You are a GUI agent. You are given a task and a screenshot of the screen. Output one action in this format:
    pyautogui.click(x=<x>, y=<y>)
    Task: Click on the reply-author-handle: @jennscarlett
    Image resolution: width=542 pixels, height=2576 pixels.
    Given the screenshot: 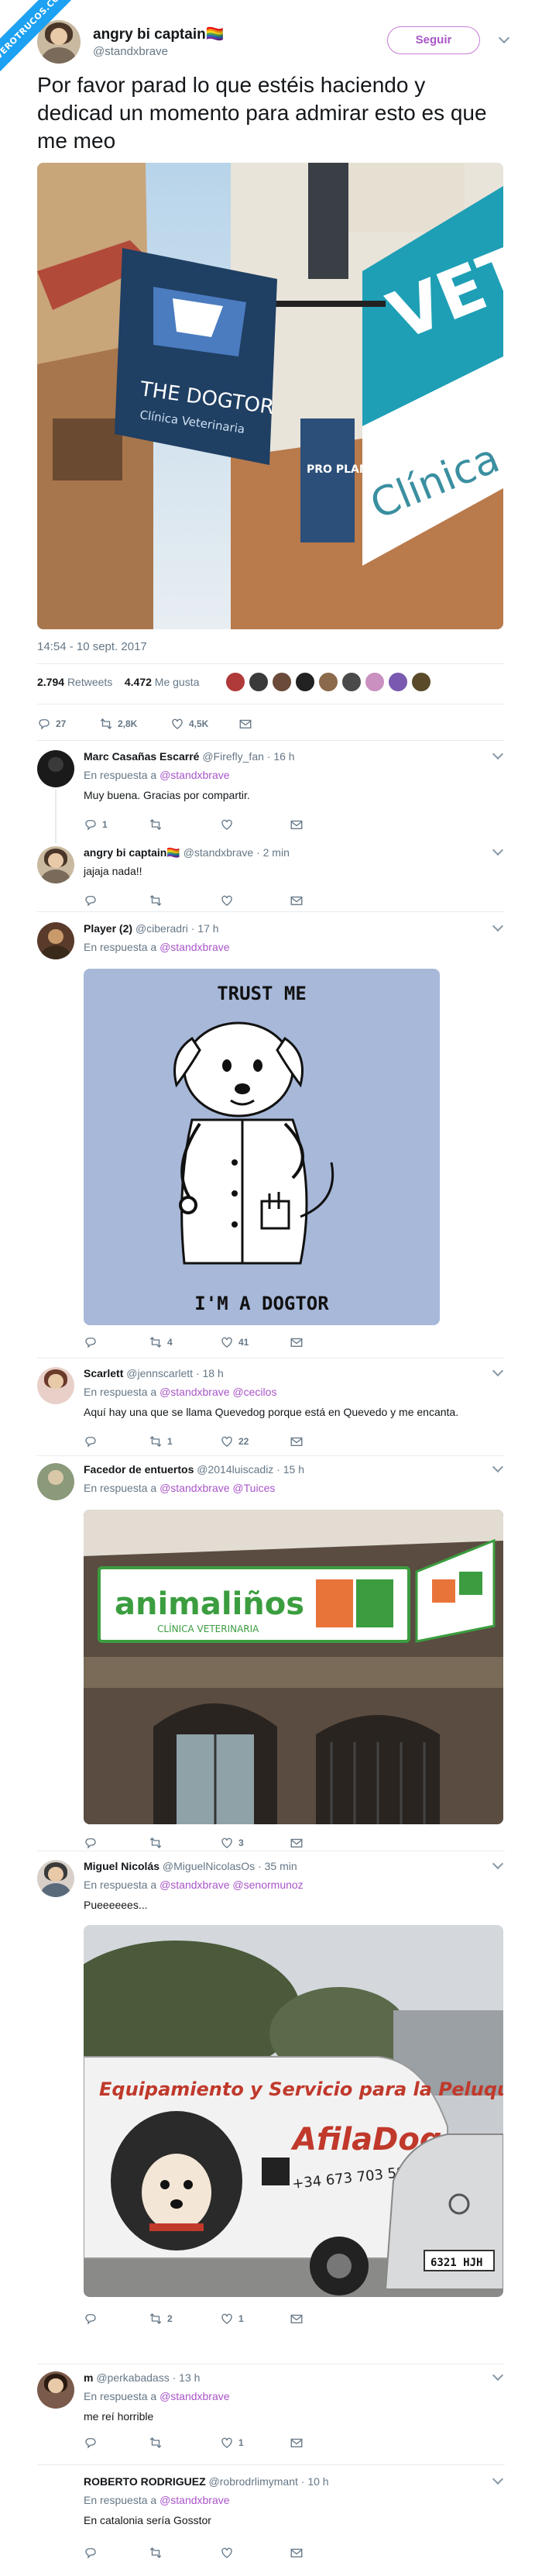 What is the action you would take?
    pyautogui.click(x=159, y=1373)
    